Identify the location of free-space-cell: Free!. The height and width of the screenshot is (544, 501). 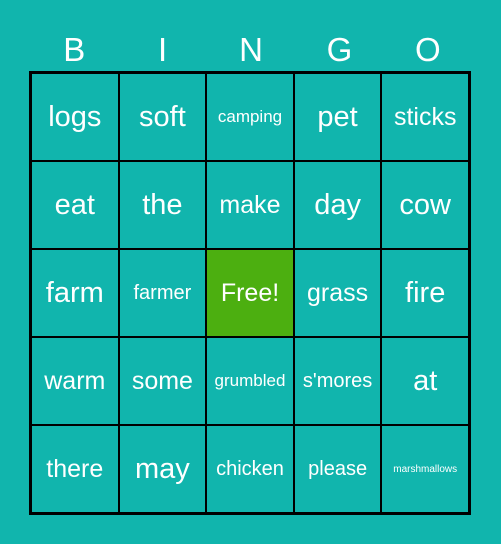
(250, 293).